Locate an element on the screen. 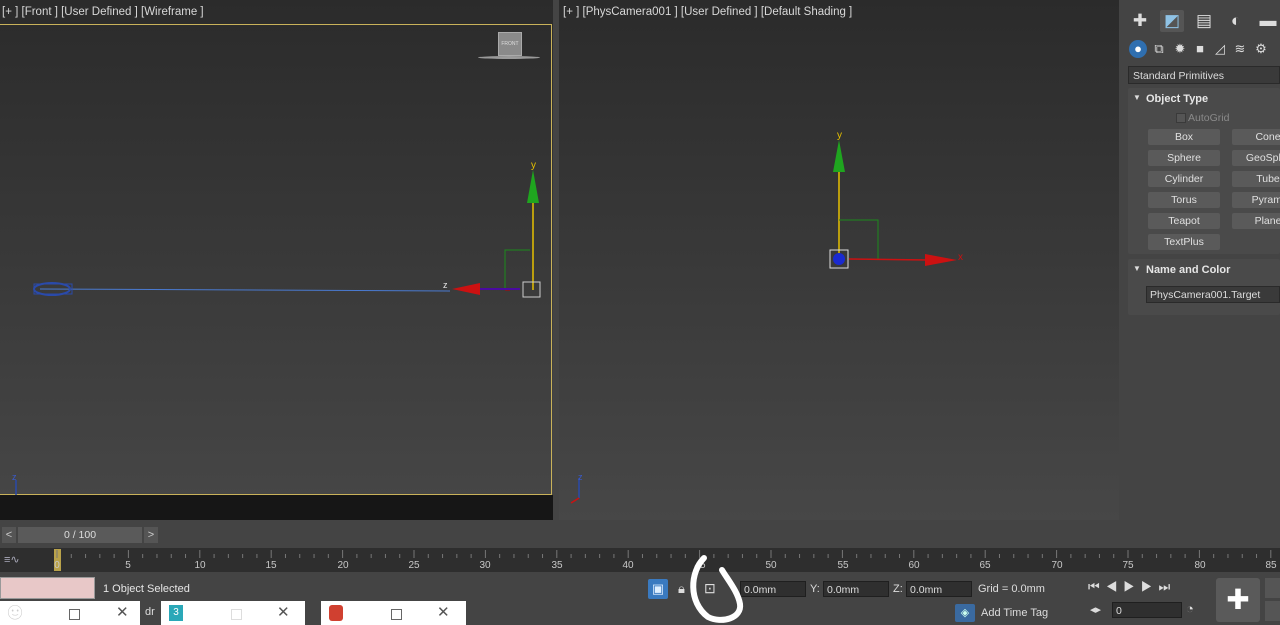 The image size is (1280, 625). lights-icon: ✹ is located at coordinates (1180, 49).